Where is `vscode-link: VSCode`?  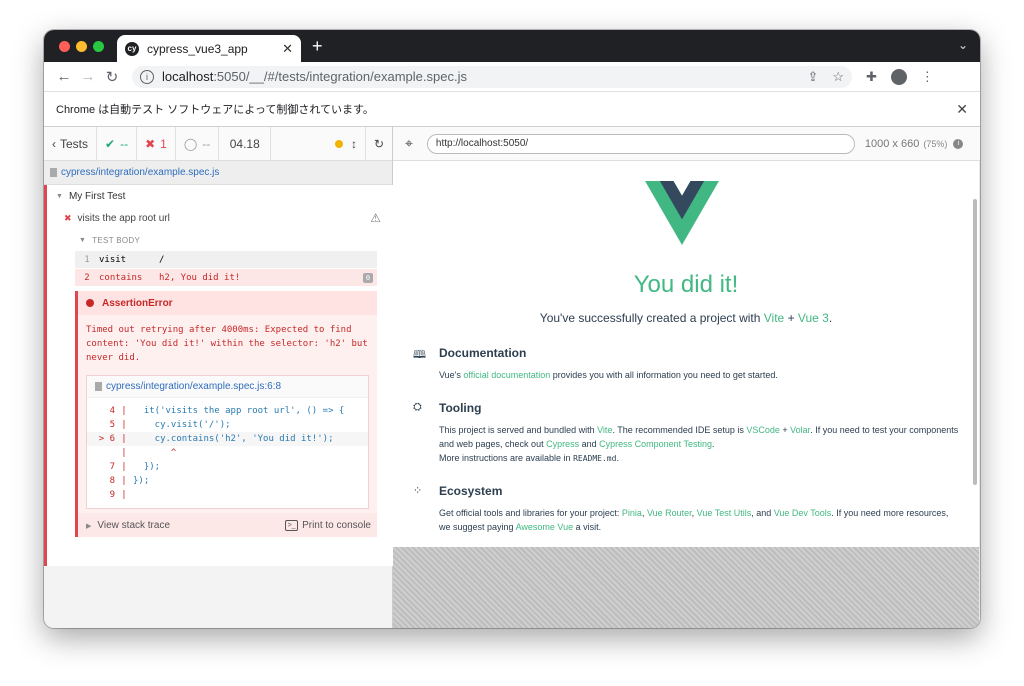 vscode-link: VSCode is located at coordinates (763, 430).